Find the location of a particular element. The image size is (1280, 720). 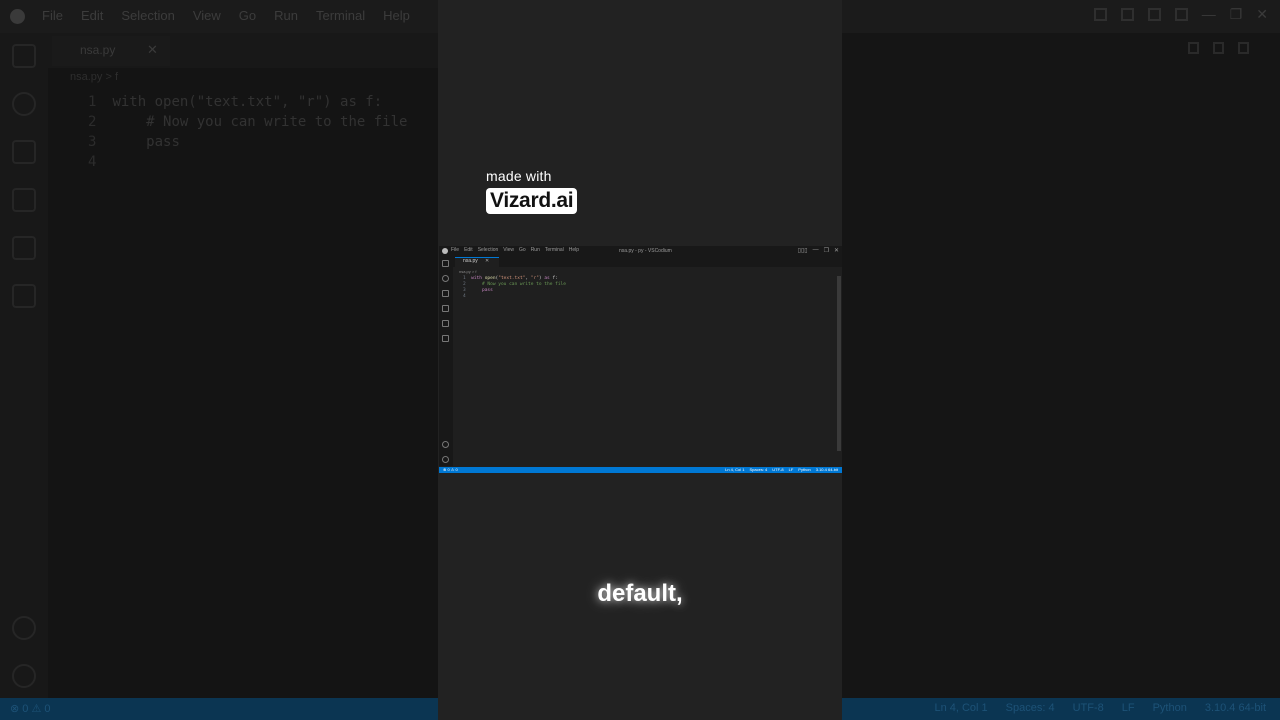

account-icon is located at coordinates (24, 628).